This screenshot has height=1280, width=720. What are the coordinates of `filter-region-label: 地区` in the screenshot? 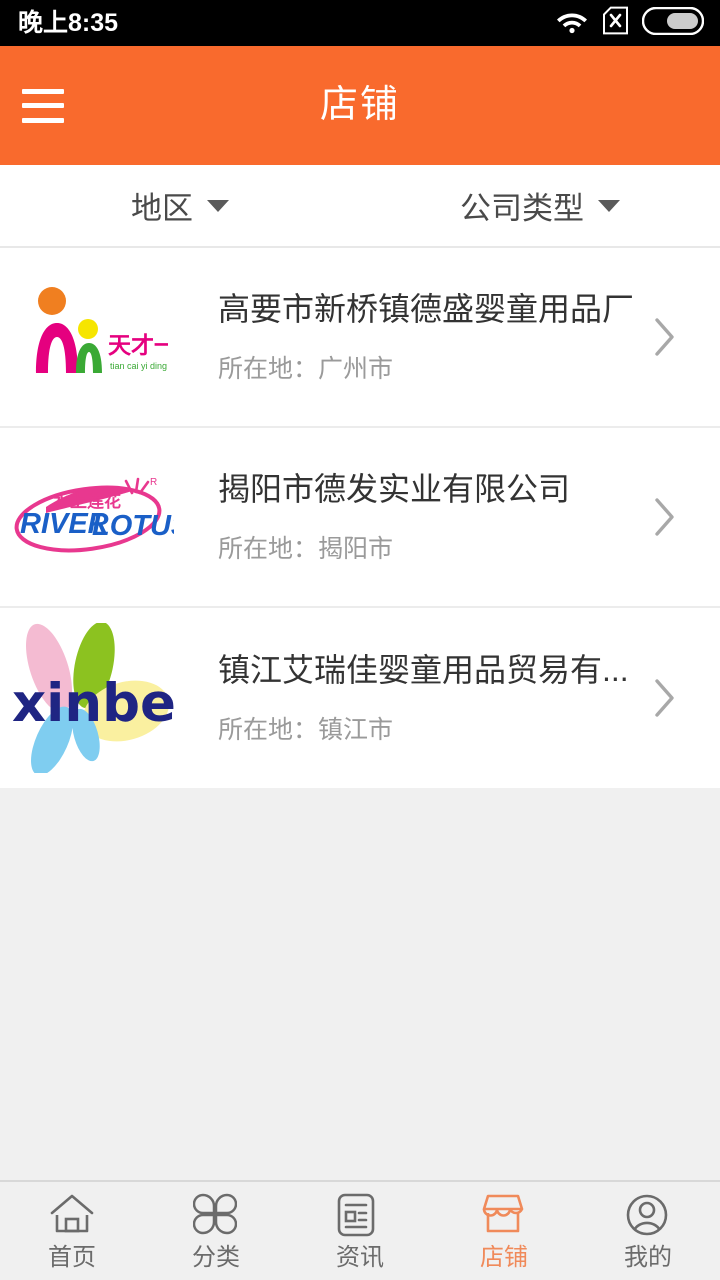 It's located at (162, 208).